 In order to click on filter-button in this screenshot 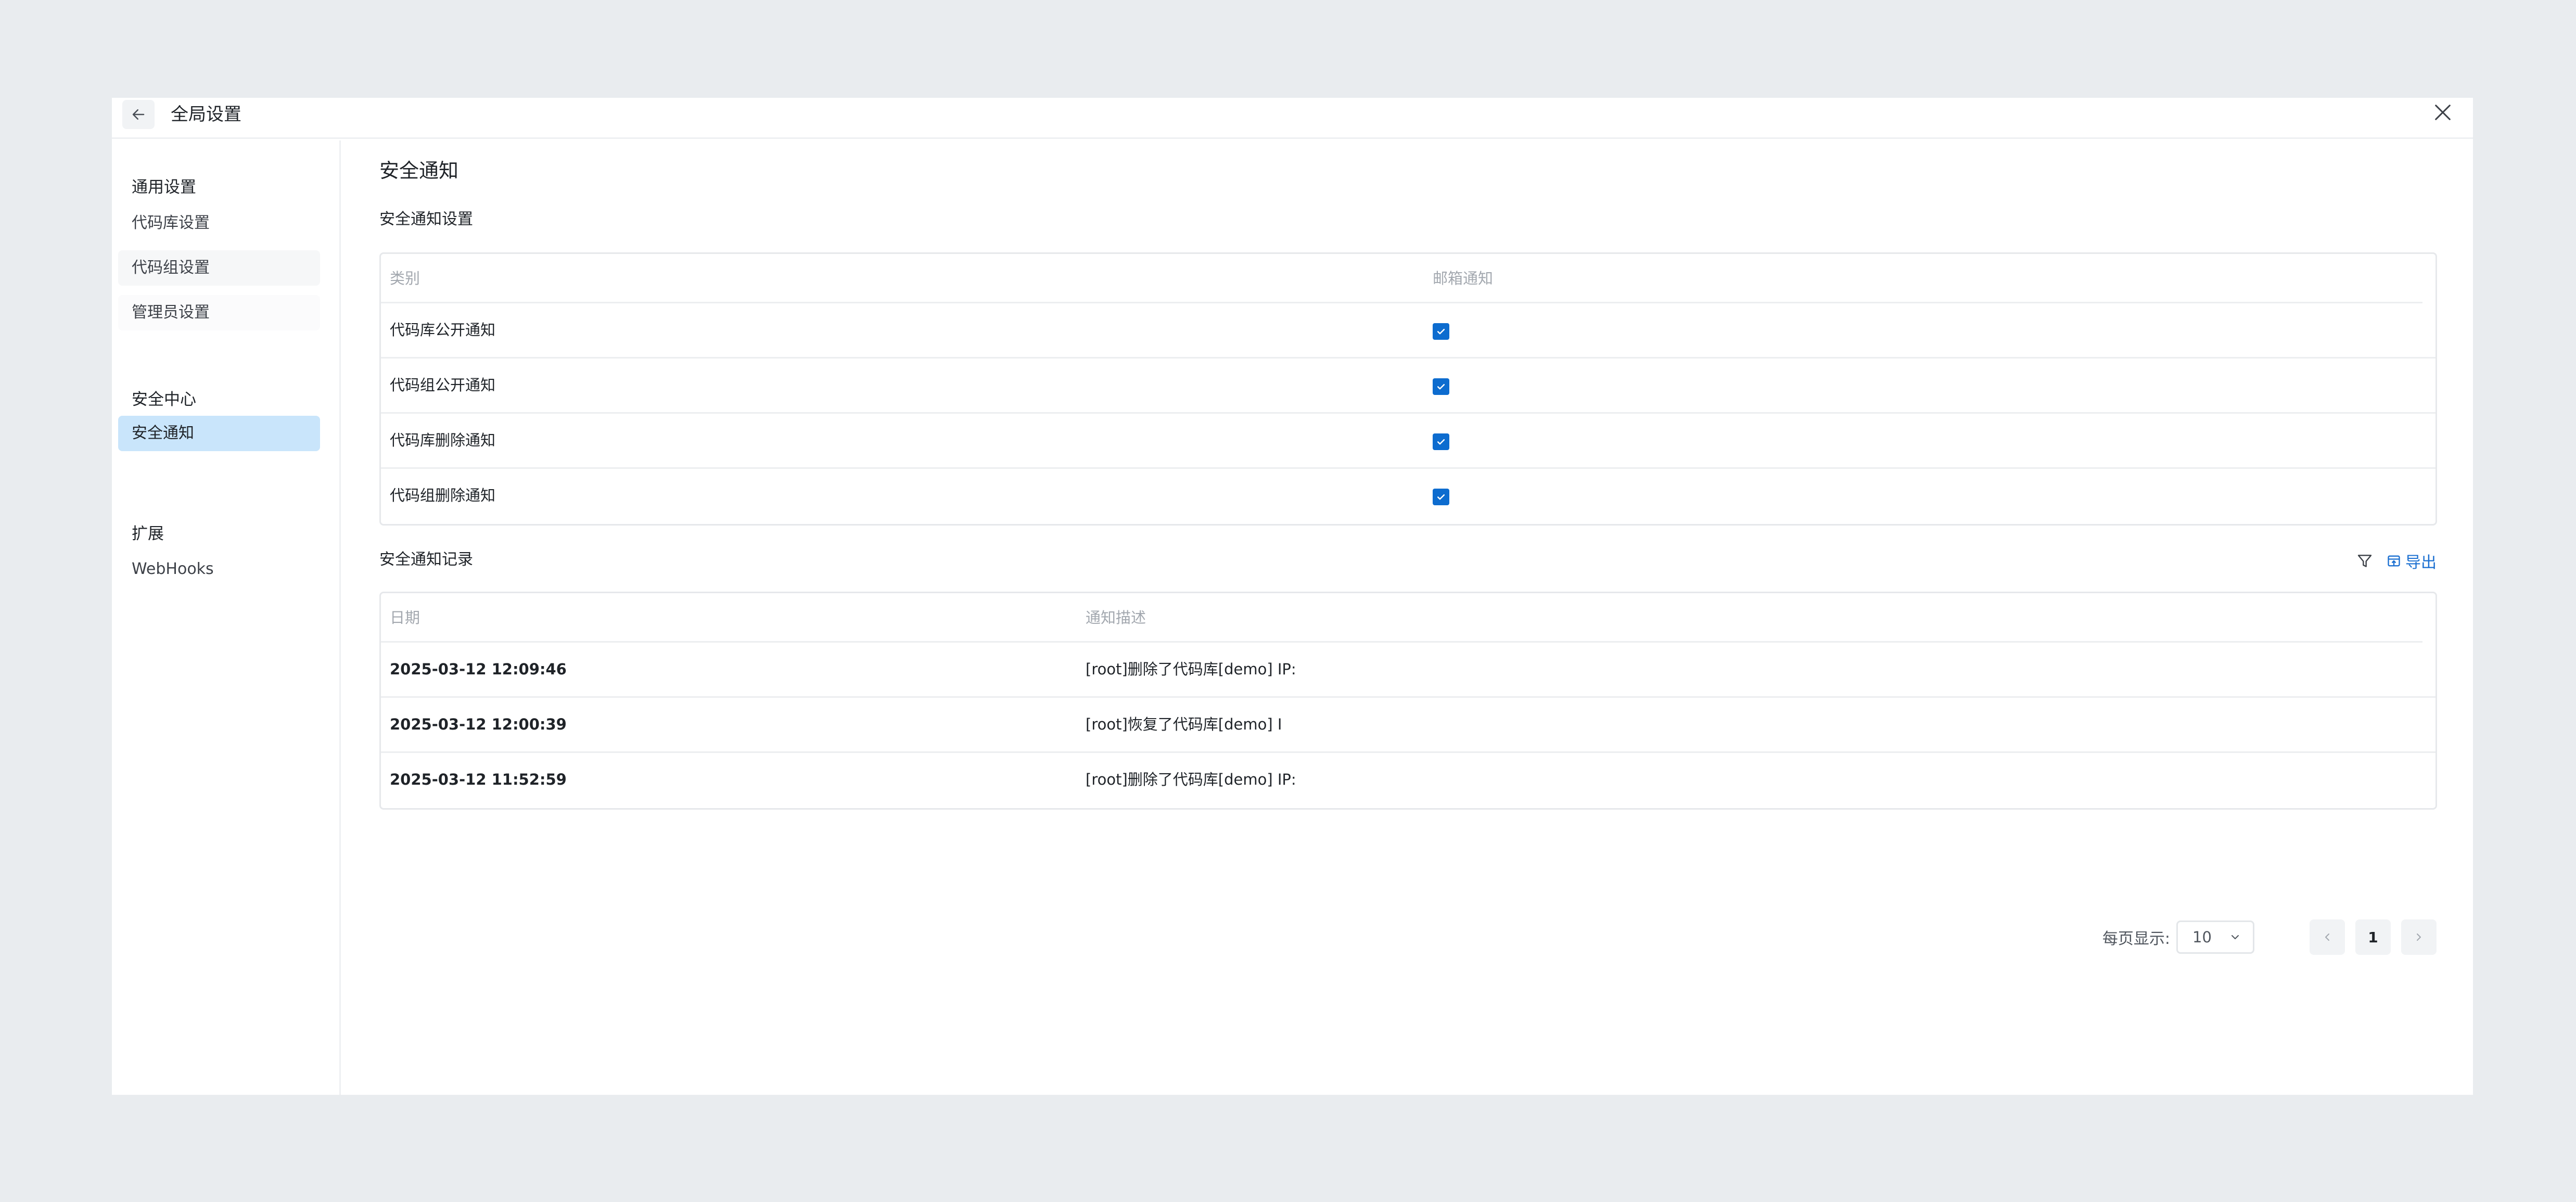, I will do `click(2364, 561)`.